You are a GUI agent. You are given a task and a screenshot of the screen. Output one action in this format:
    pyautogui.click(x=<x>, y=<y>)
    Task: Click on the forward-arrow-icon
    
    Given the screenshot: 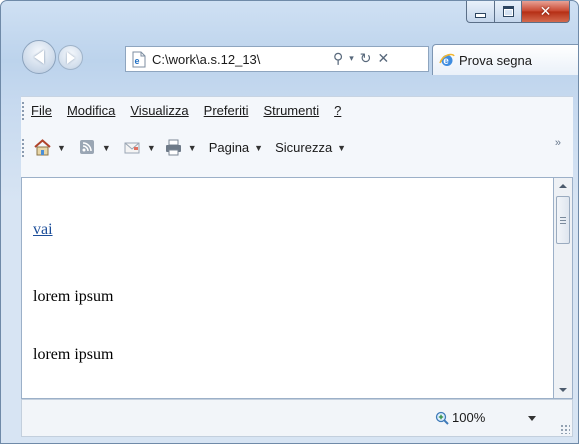 What is the action you would take?
    pyautogui.click(x=70, y=57)
    